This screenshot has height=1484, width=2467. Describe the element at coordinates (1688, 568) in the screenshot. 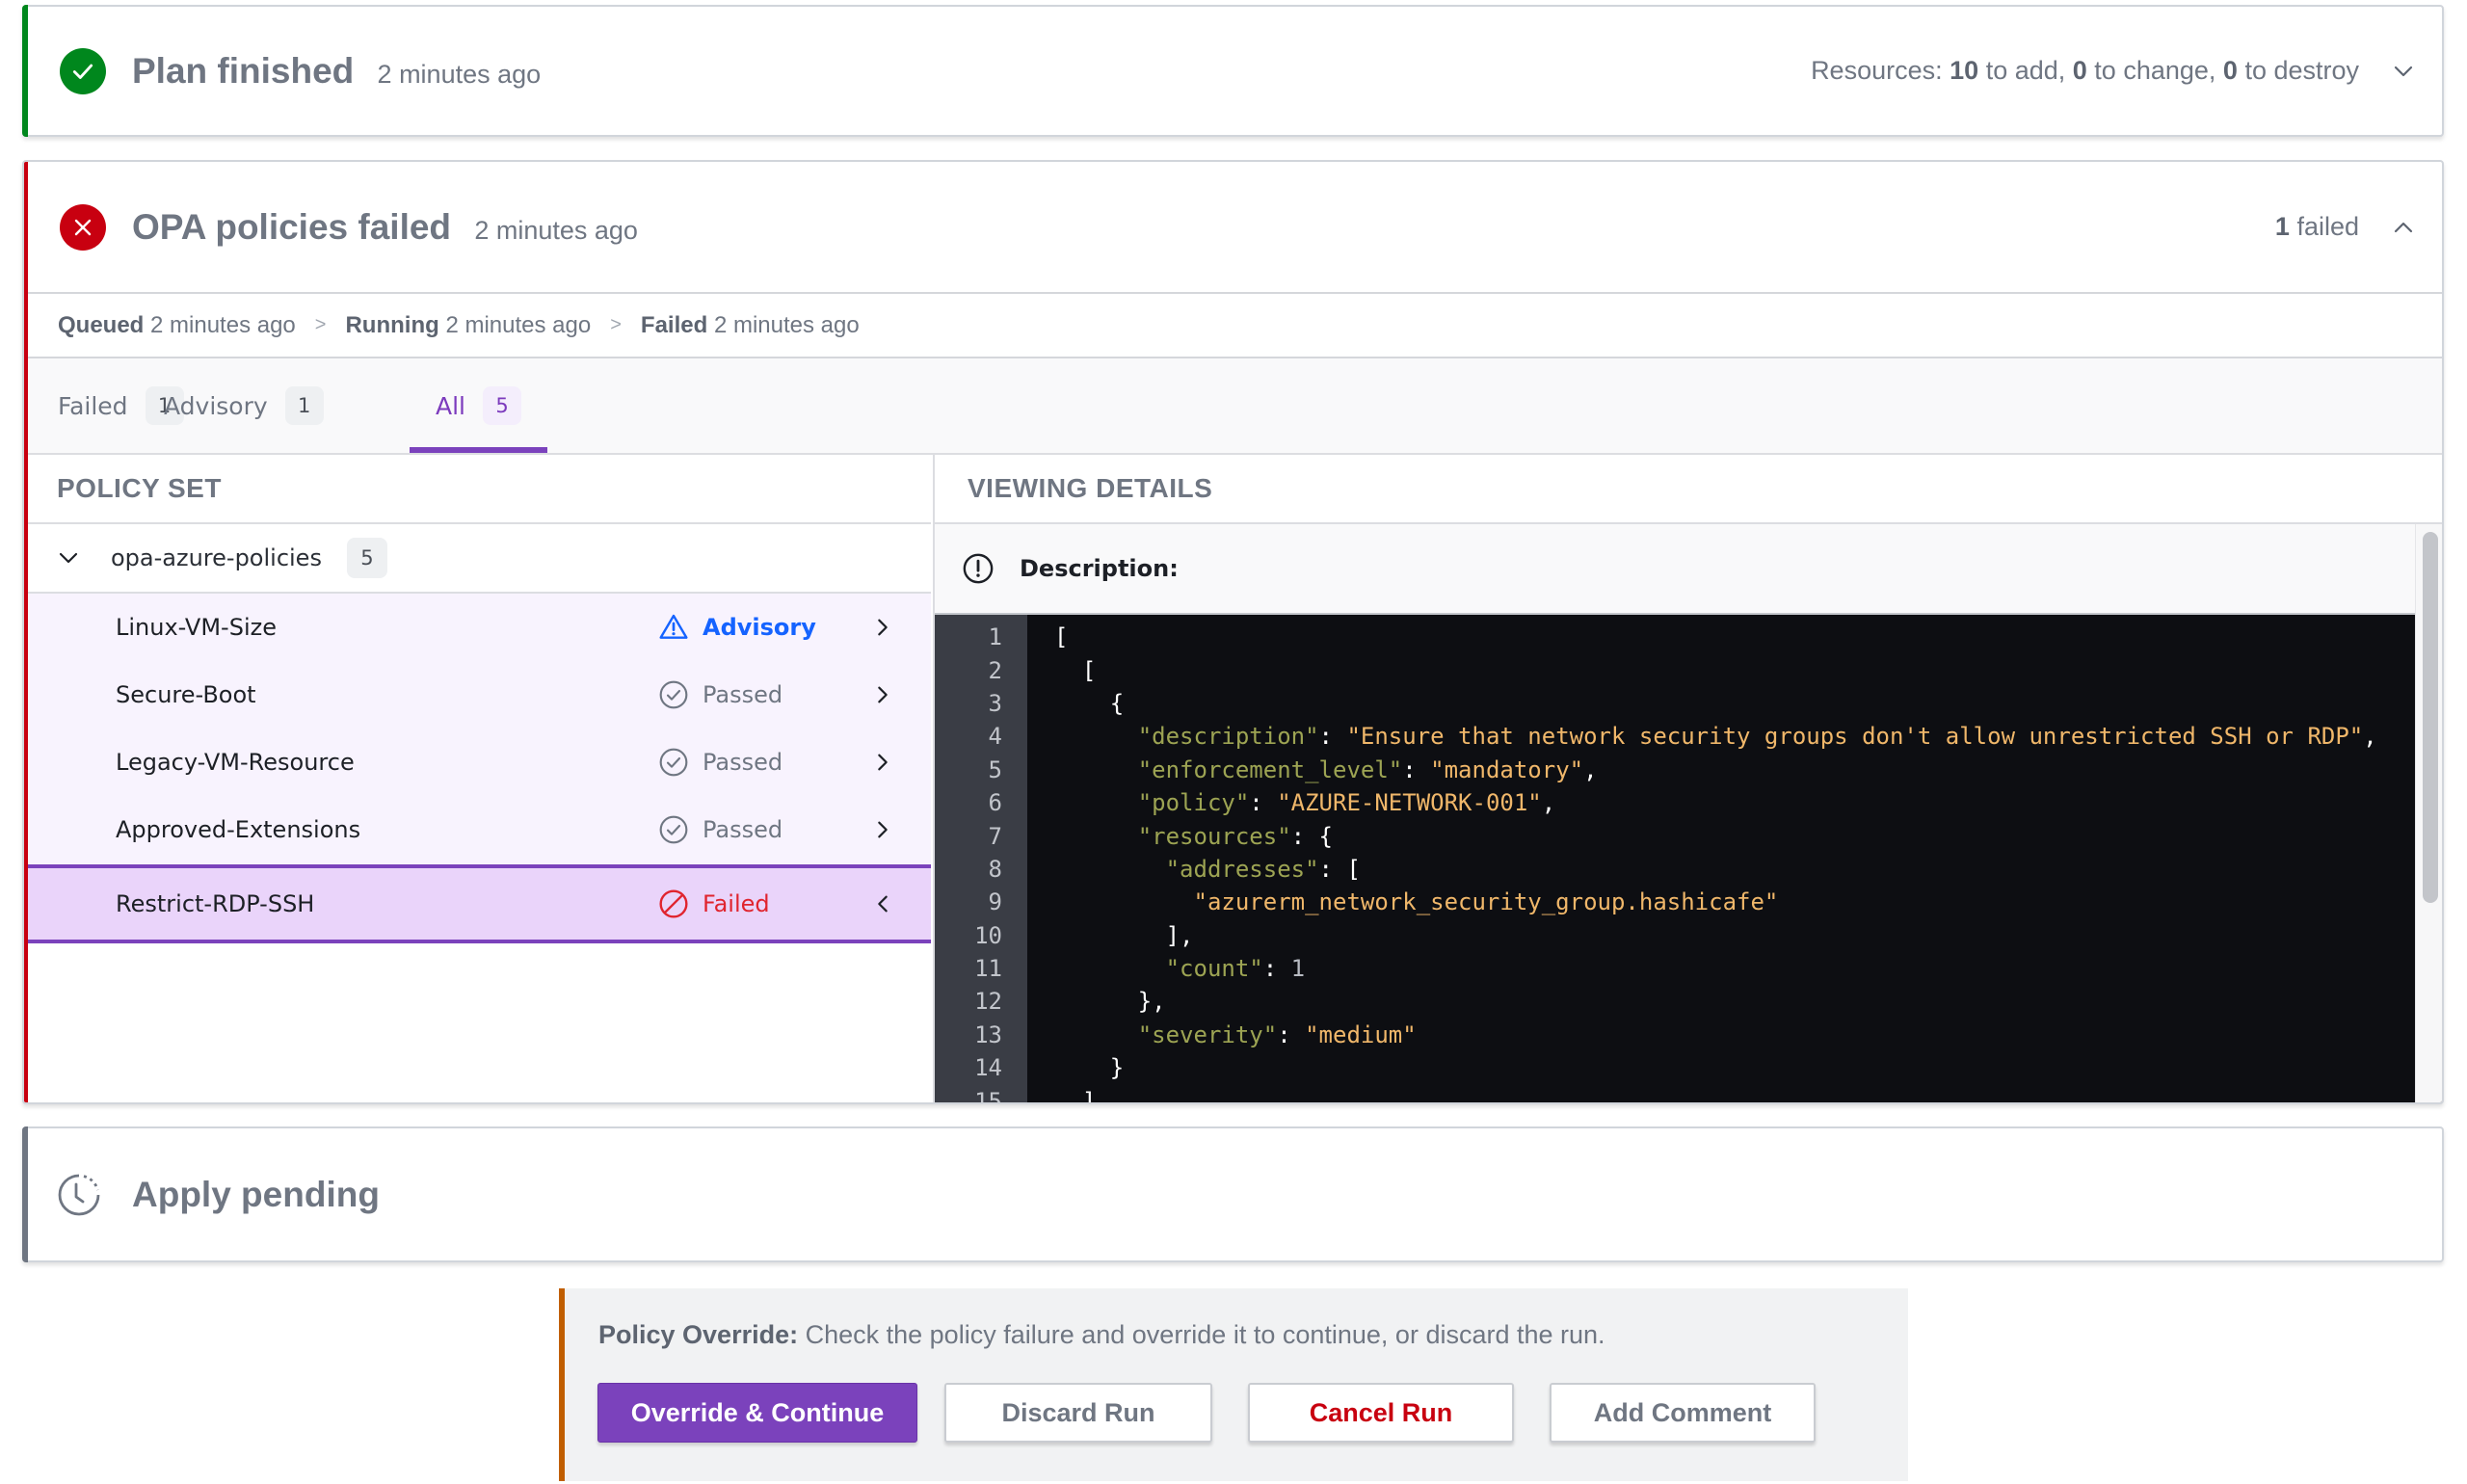

I see `description-bar: Description:` at that location.